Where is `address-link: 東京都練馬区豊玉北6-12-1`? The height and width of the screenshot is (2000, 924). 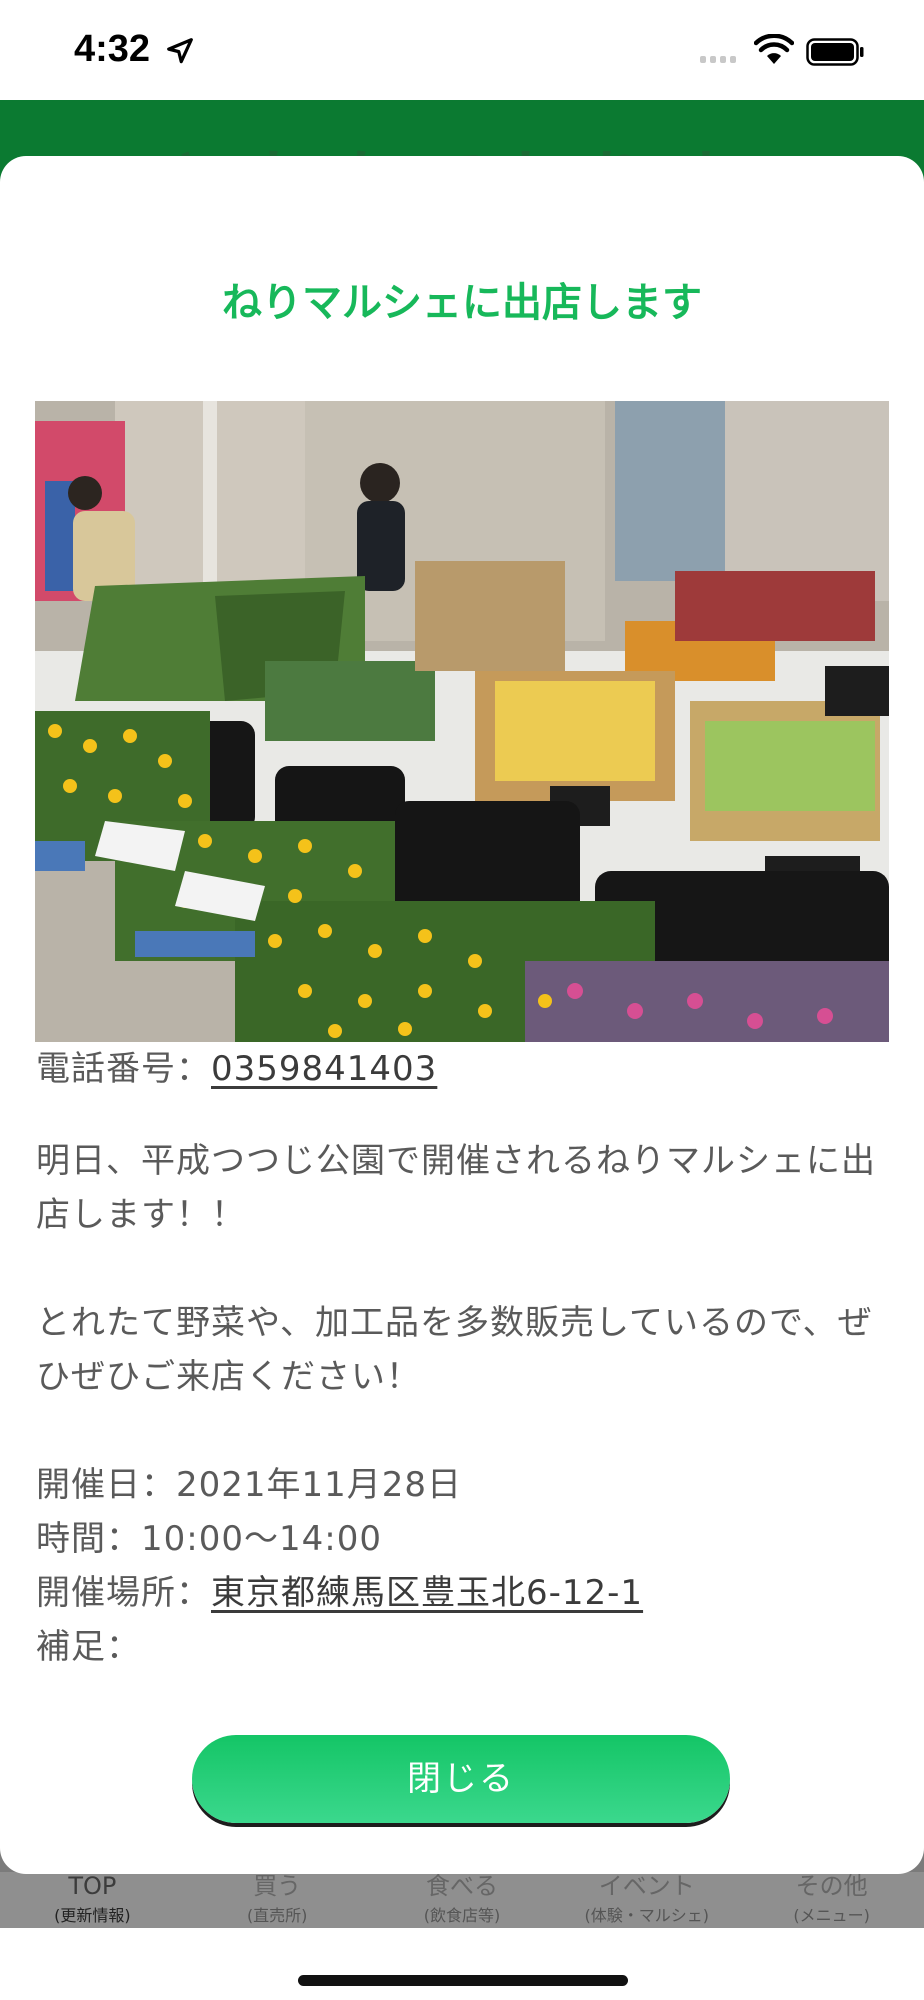 address-link: 東京都練馬区豊玉北6-12-1 is located at coordinates (427, 1593).